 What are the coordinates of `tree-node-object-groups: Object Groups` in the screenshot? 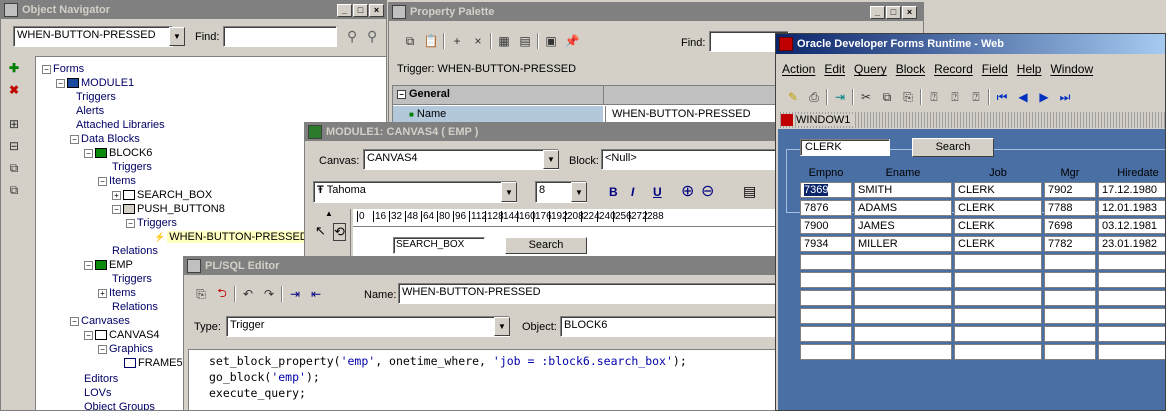 It's located at (119, 405).